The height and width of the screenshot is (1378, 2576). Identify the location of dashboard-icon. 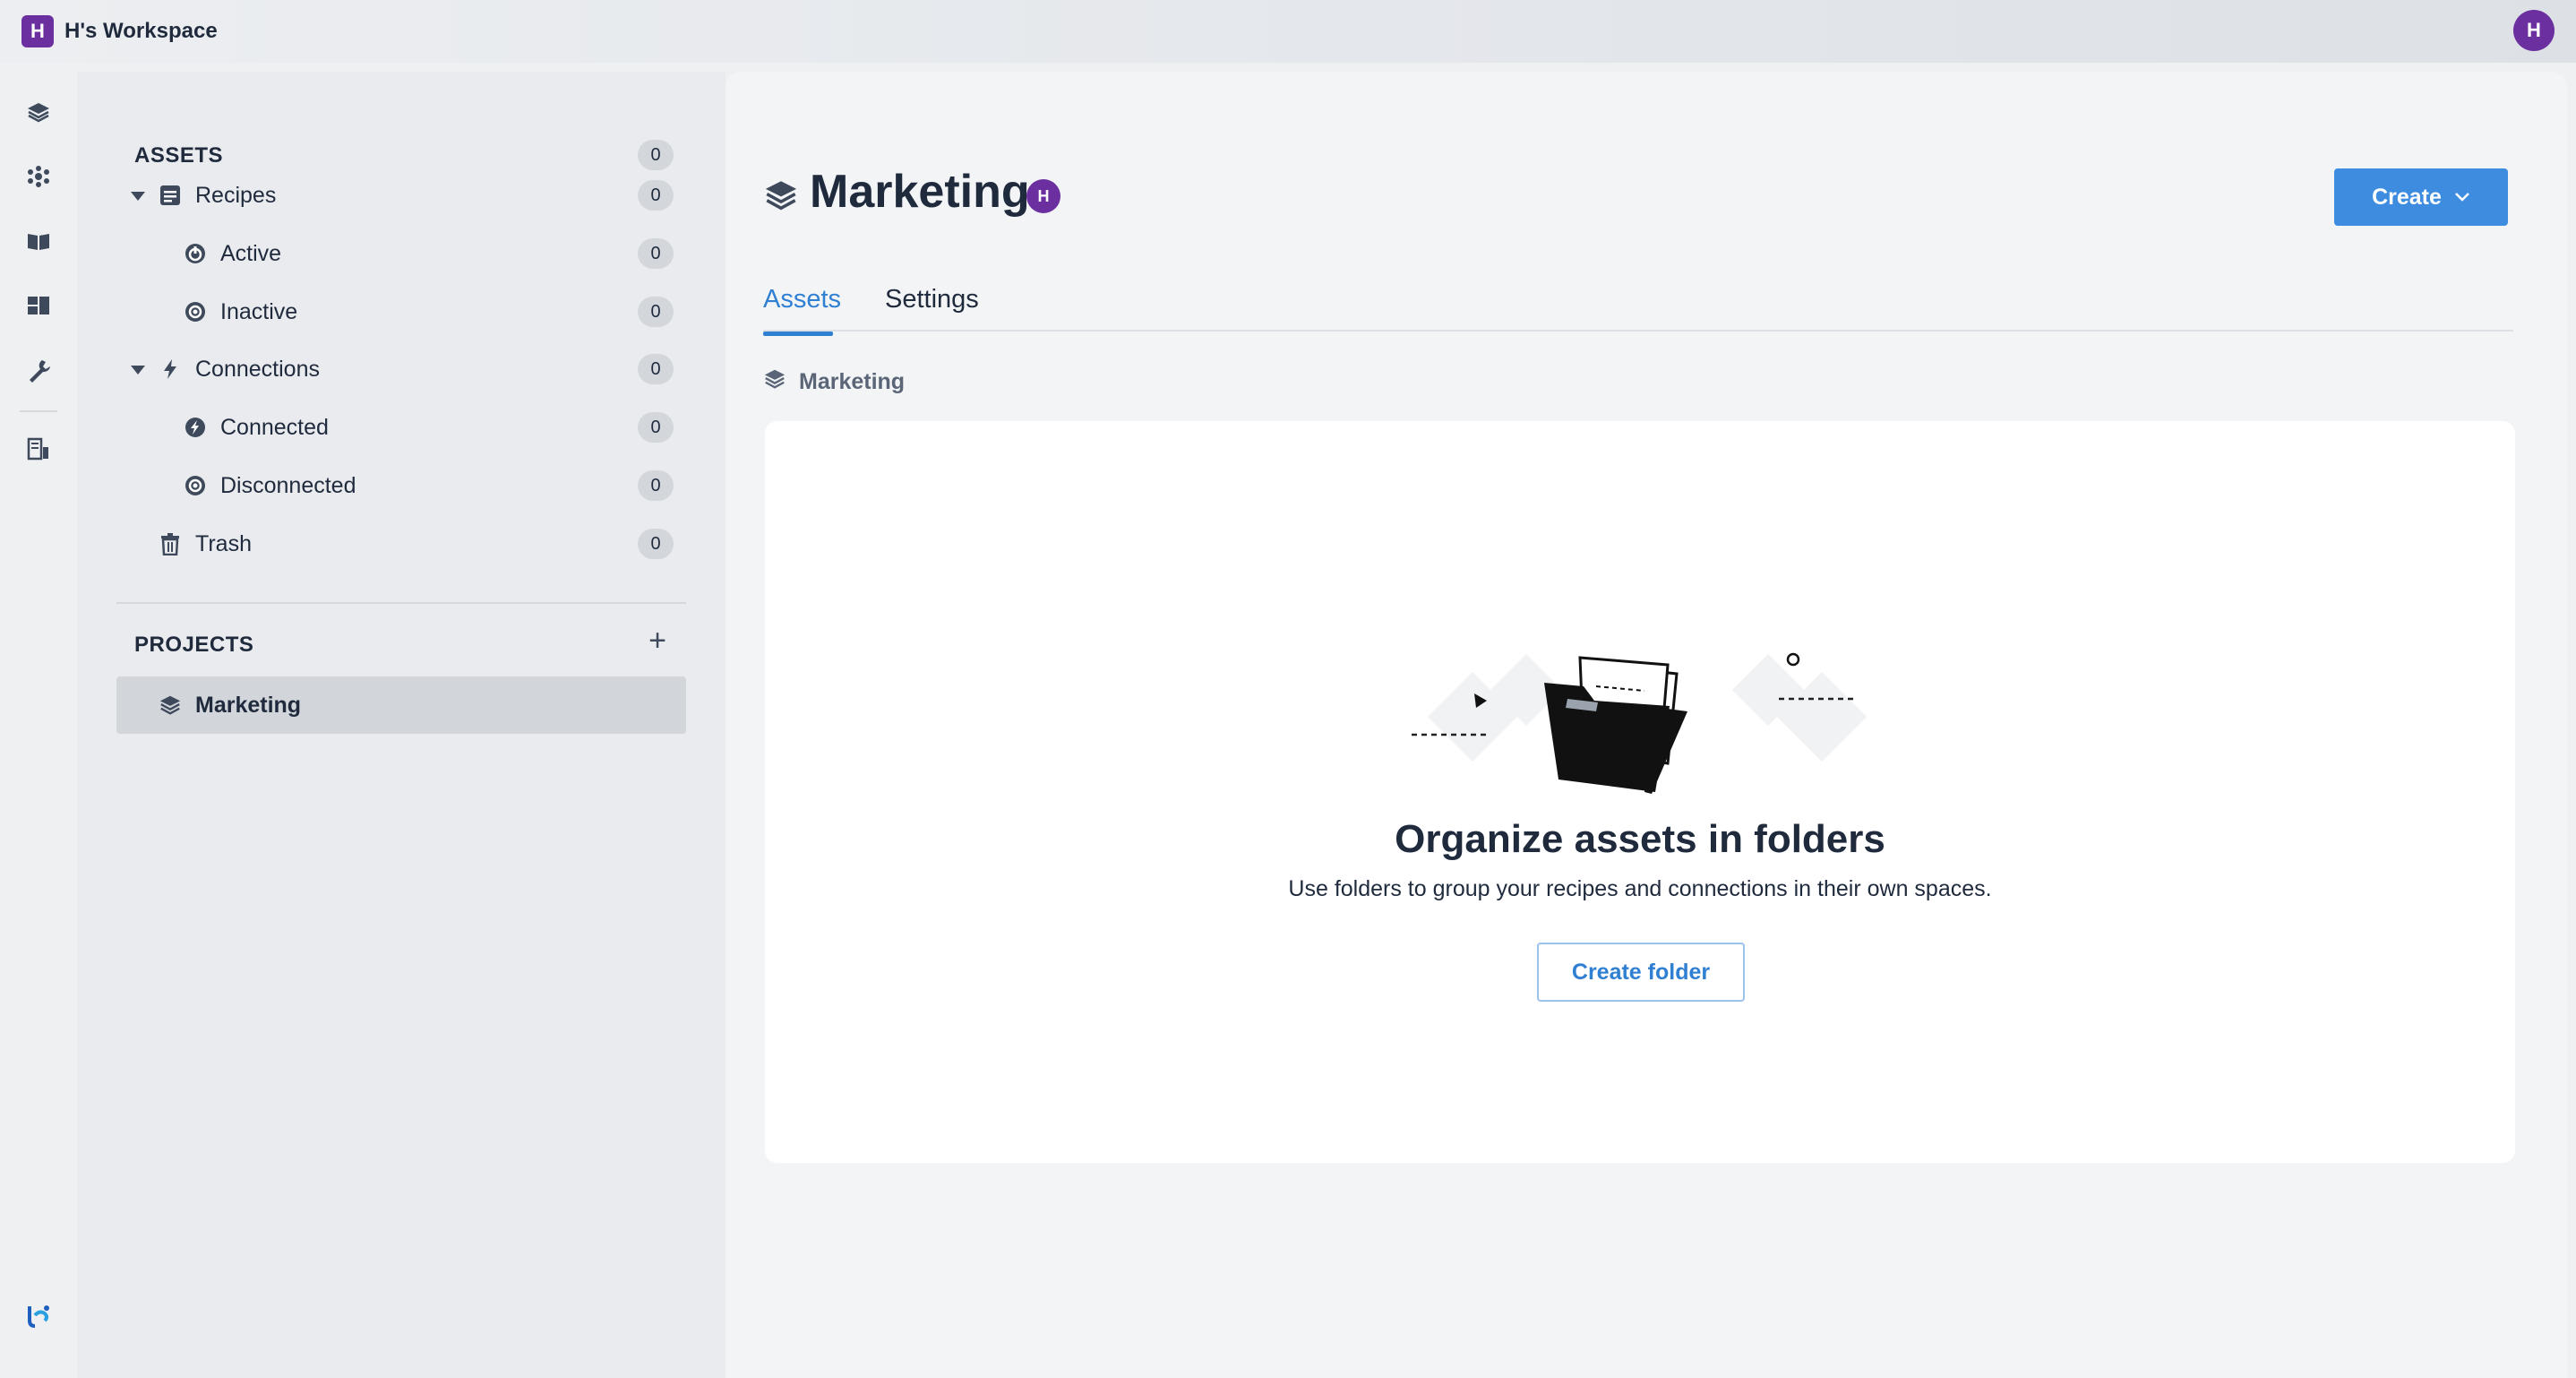
(38, 305).